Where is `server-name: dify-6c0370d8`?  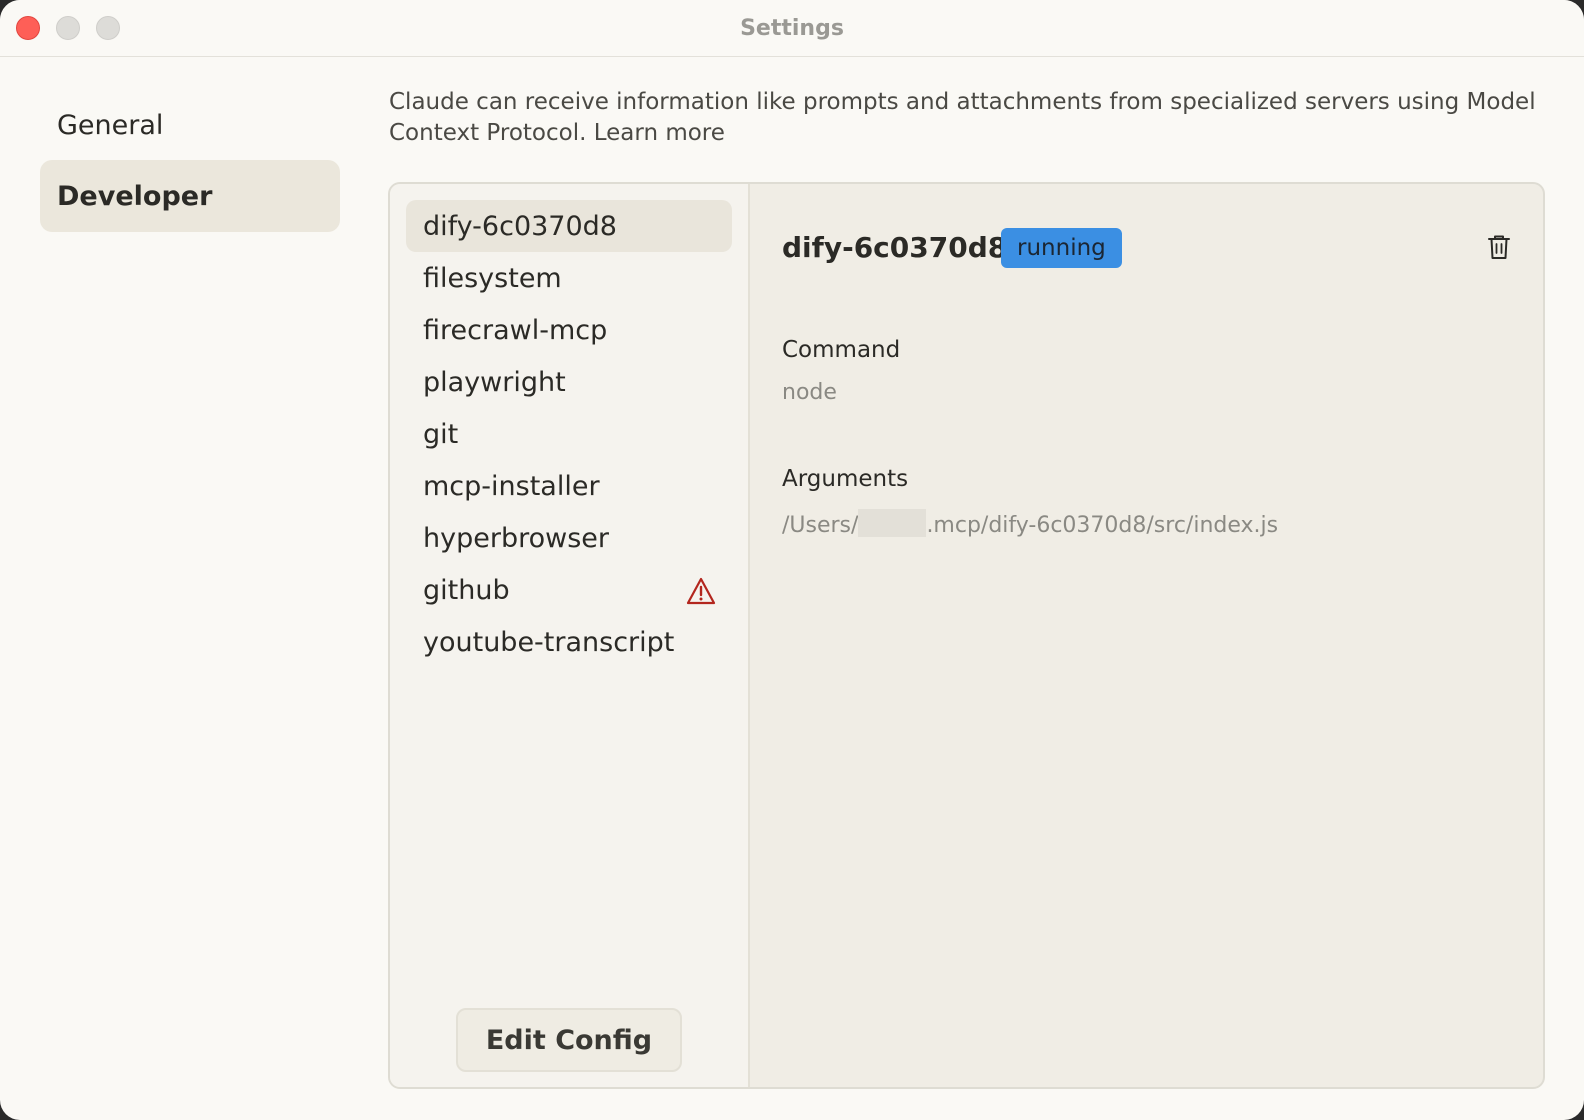
server-name: dify-6c0370d8 is located at coordinates (520, 226).